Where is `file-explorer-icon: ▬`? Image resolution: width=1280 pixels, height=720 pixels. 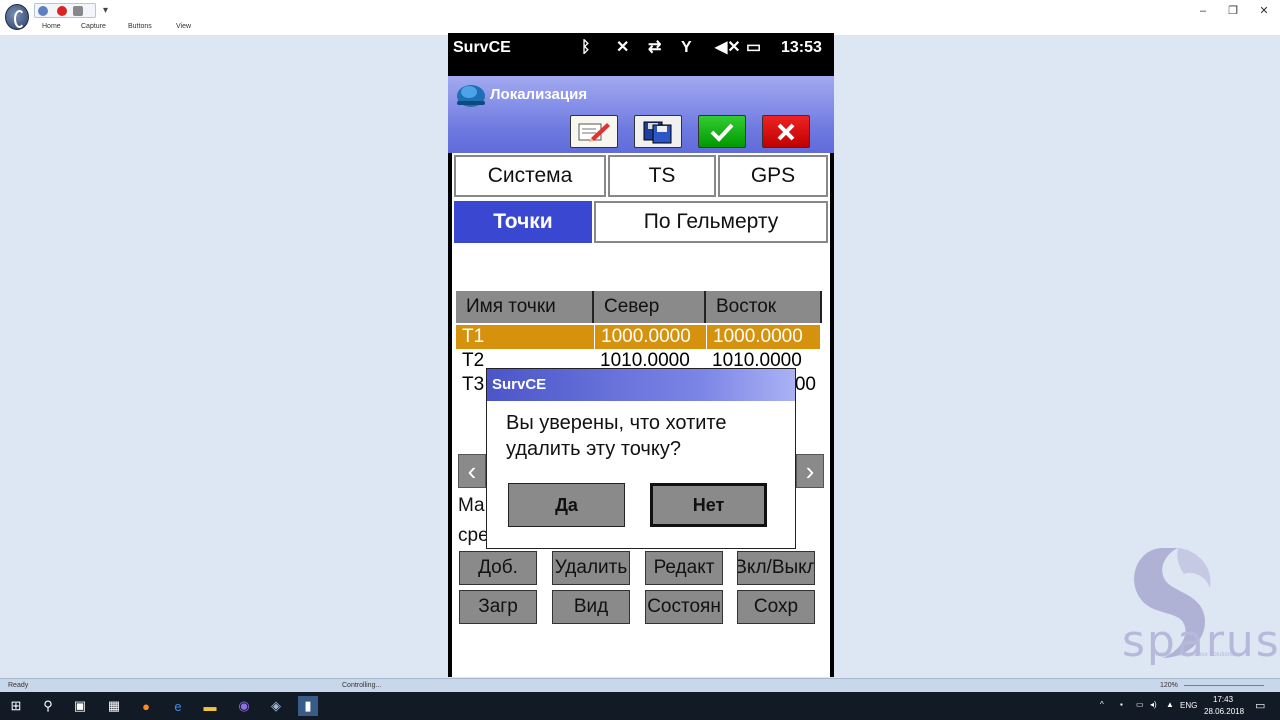 file-explorer-icon: ▬ is located at coordinates (210, 706).